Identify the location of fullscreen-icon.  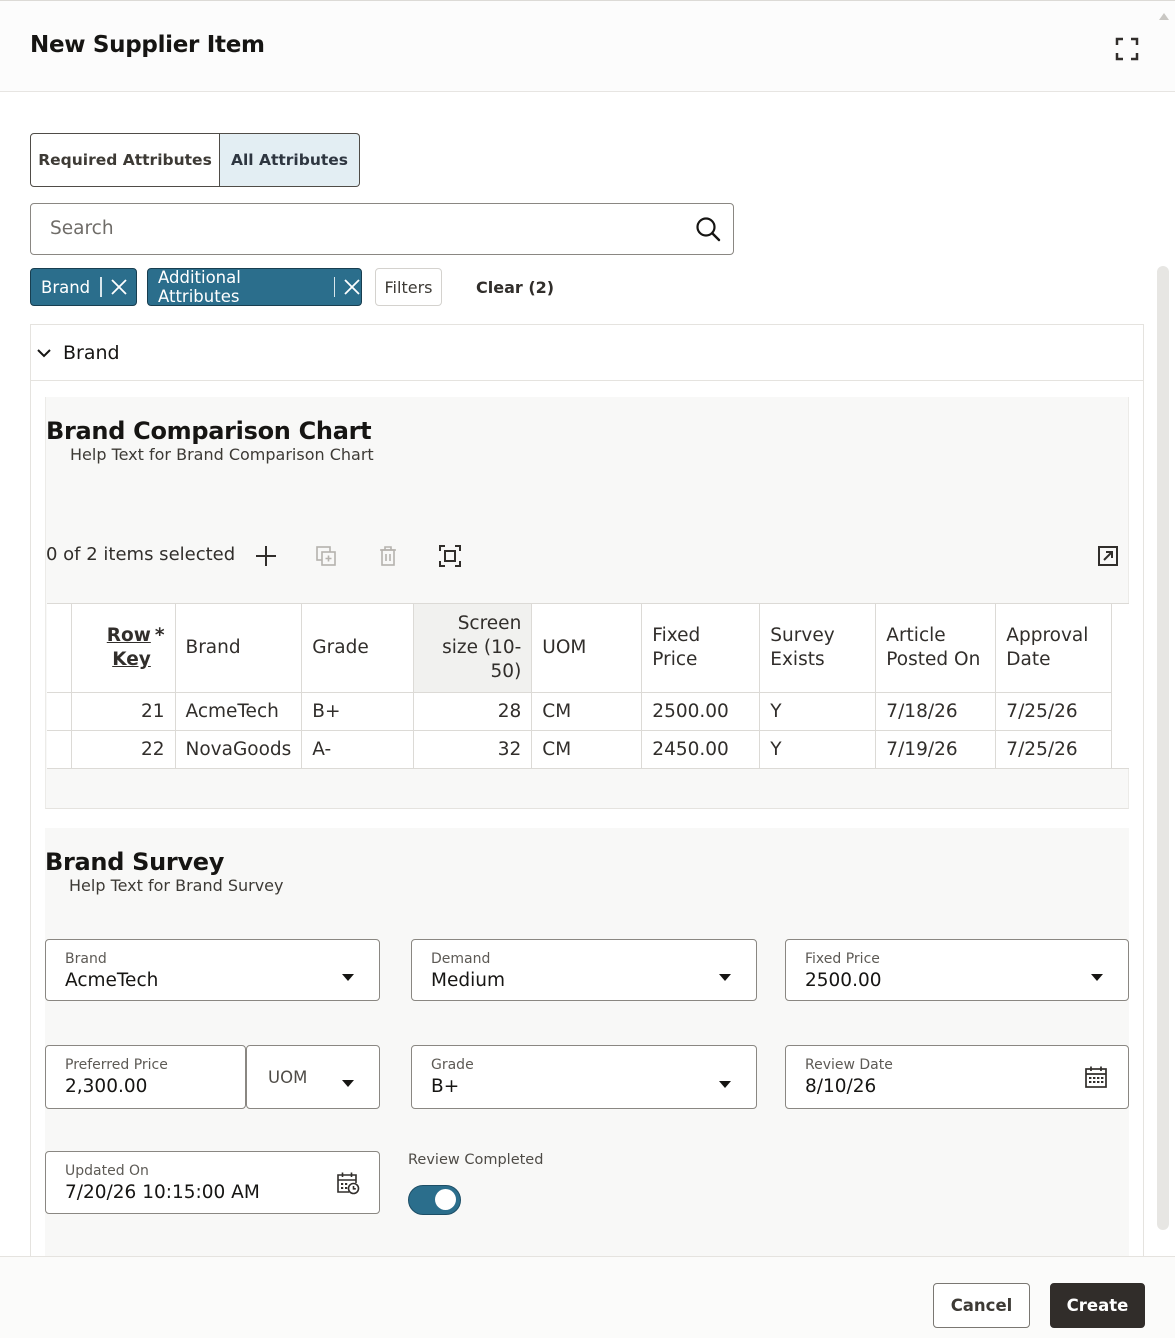
(1127, 49).